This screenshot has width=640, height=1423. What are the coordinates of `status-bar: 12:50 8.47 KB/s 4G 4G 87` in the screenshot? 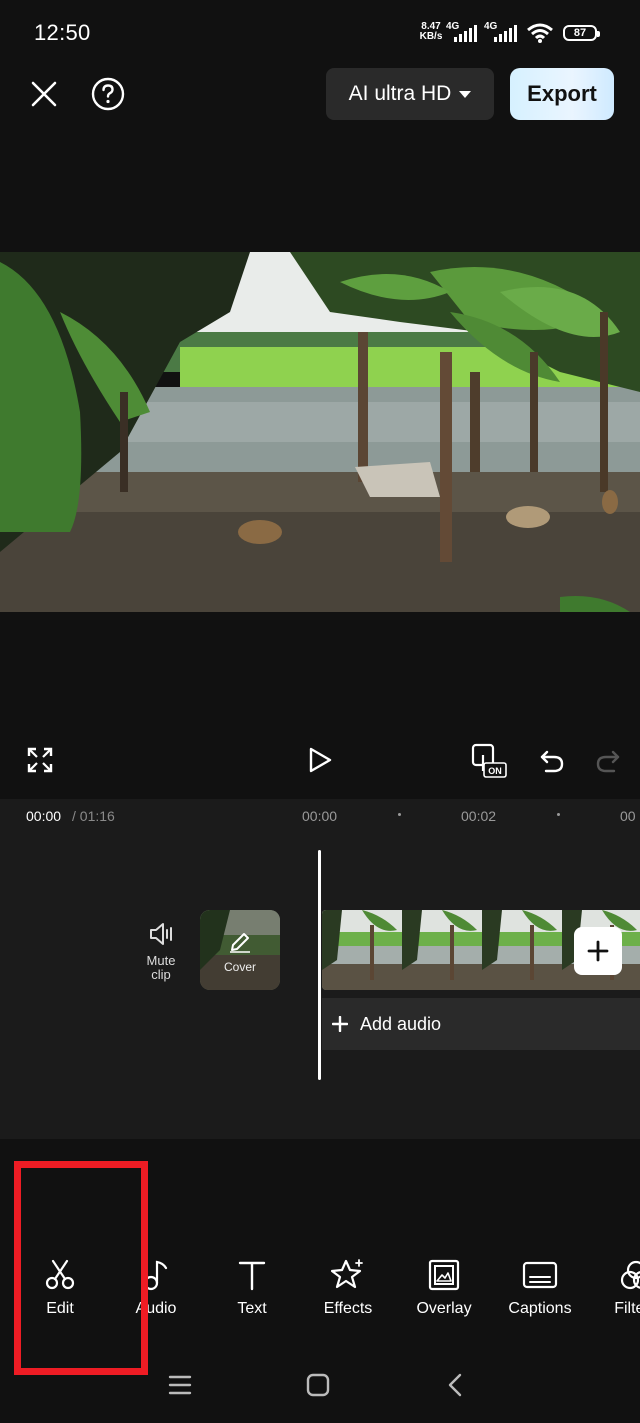 It's located at (320, 33).